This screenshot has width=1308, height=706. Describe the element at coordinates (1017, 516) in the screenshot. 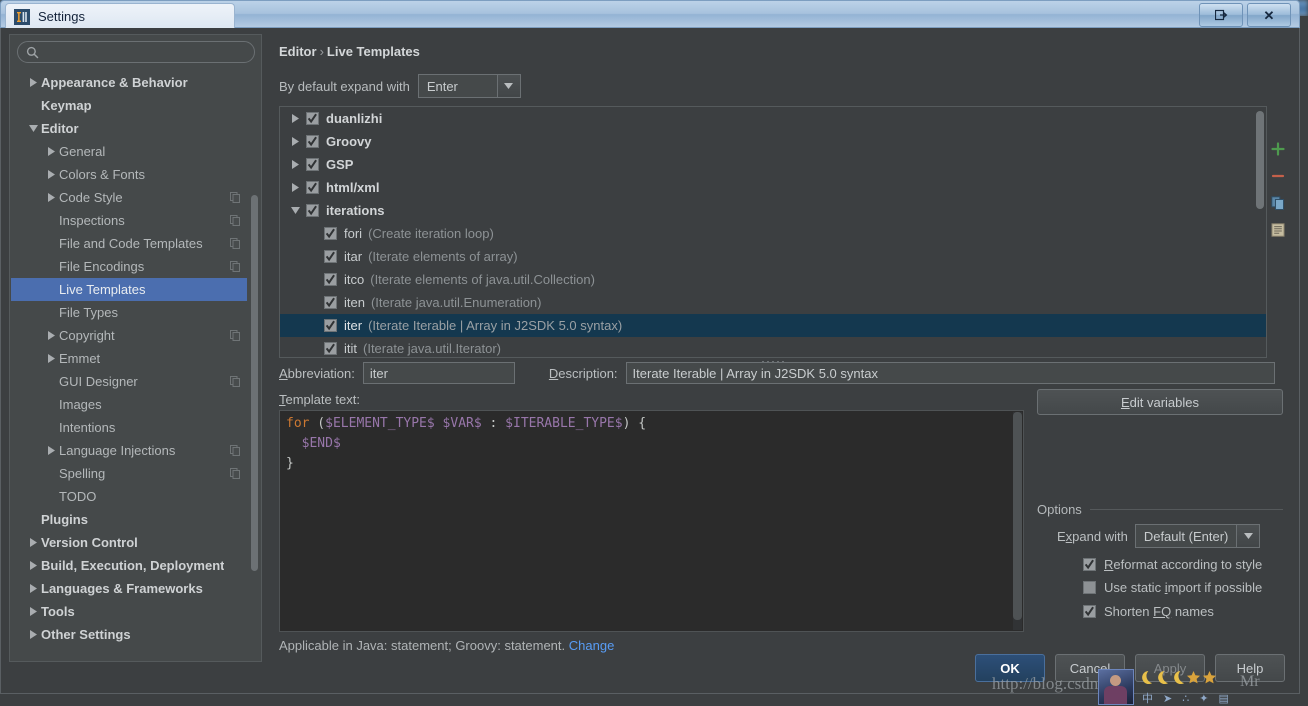

I see `editor-scrollbar-thumb` at that location.